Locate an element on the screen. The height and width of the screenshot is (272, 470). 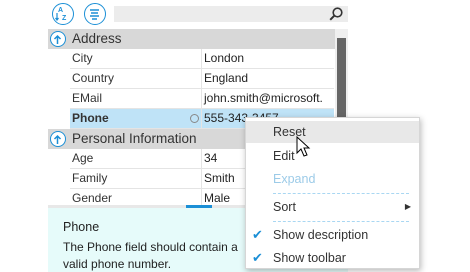
menu-item-label: Edit is located at coordinates (284, 156).